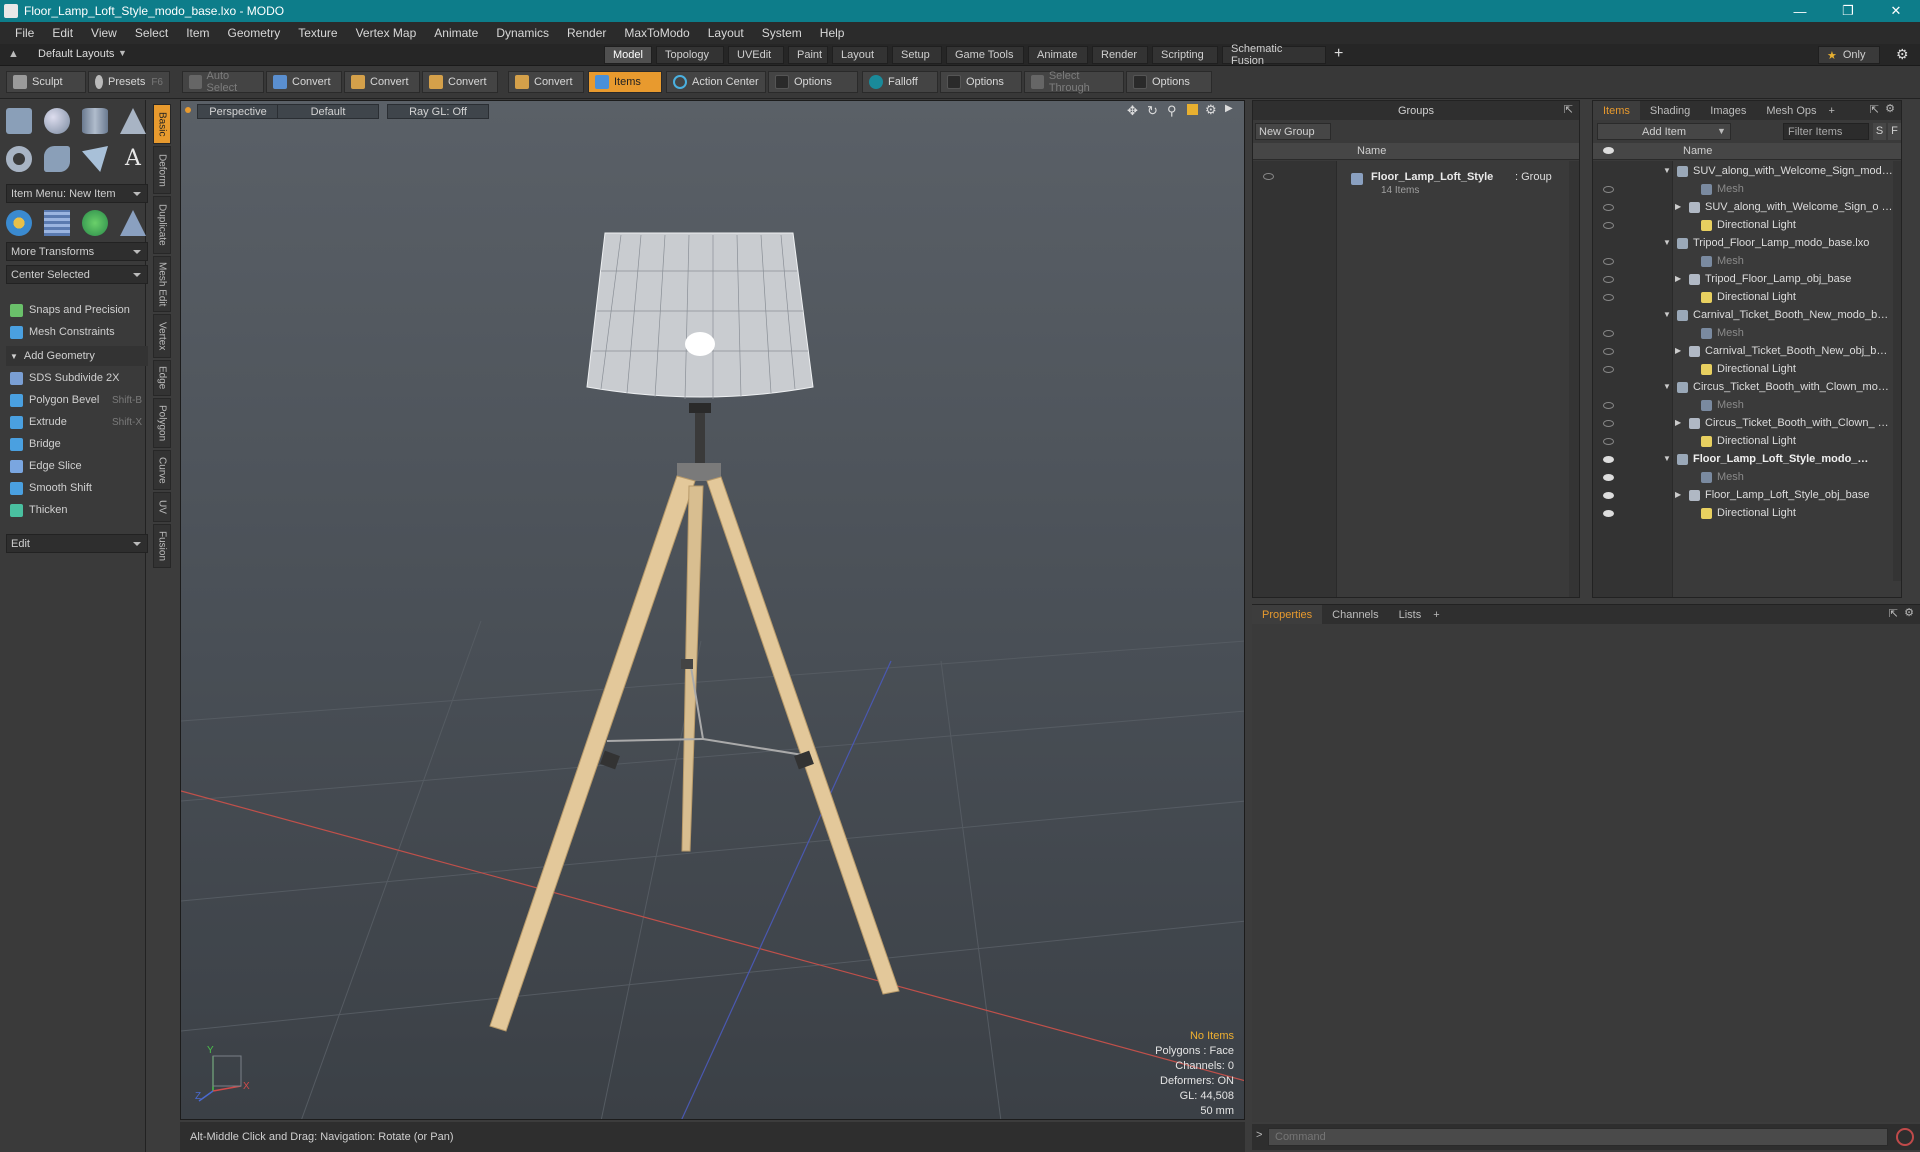 This screenshot has height=1152, width=1920. What do you see at coordinates (1616, 110) in the screenshot?
I see `tab-items: Items` at bounding box center [1616, 110].